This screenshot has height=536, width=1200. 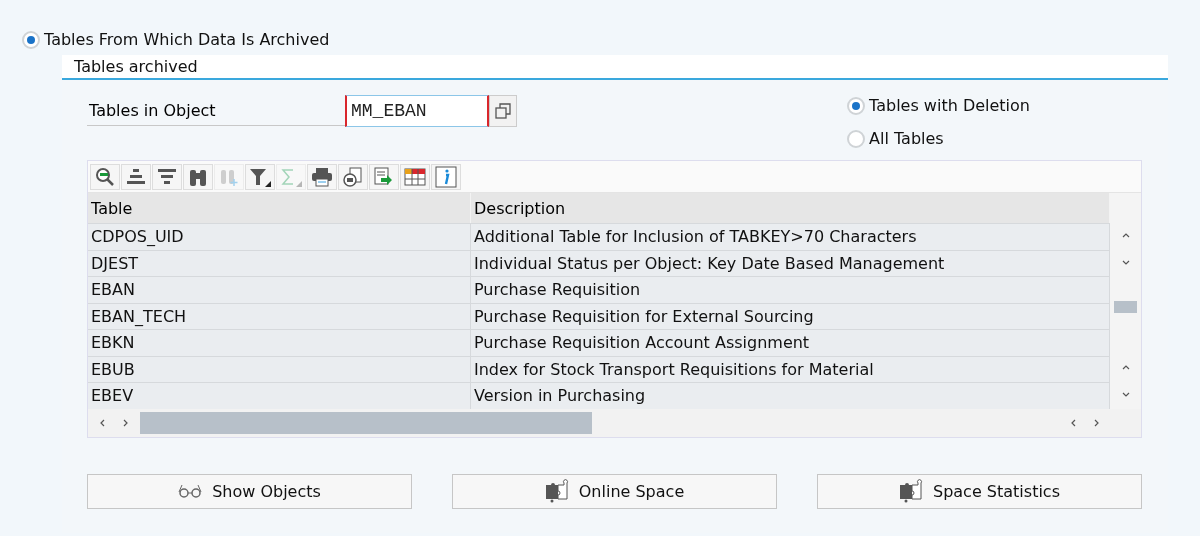 I want to click on table-row: EBAN_TECH Purchase Requisition for External Sourcing, so click(x=599, y=315).